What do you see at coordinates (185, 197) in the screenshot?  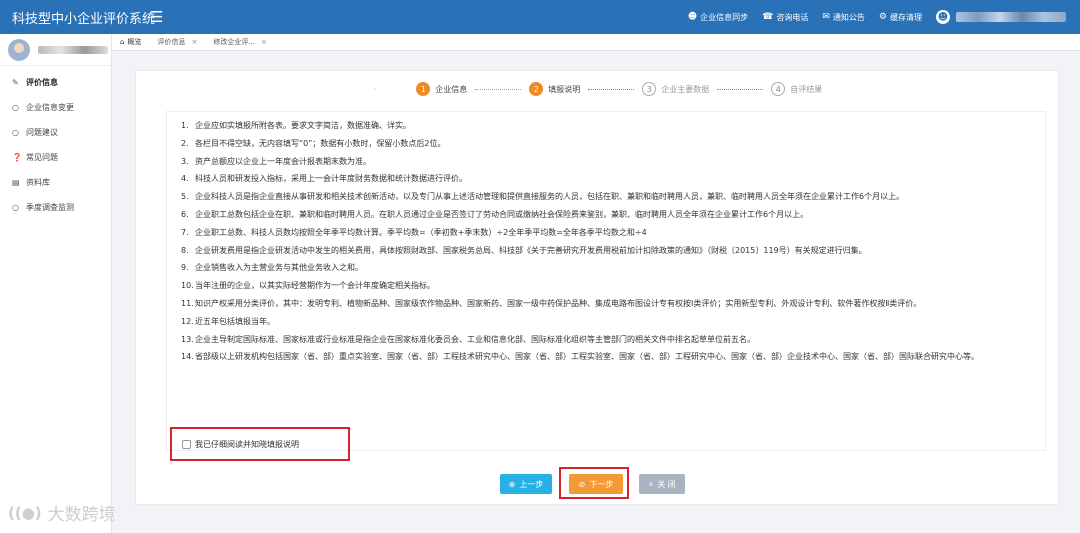 I see `instruction-number: 5.` at bounding box center [185, 197].